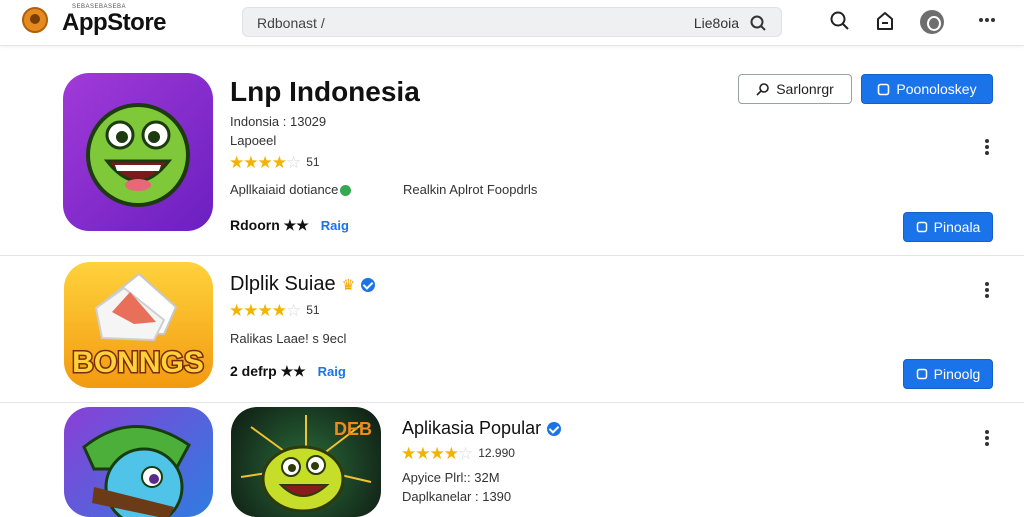  I want to click on app-icon-adventure, so click(138, 462).